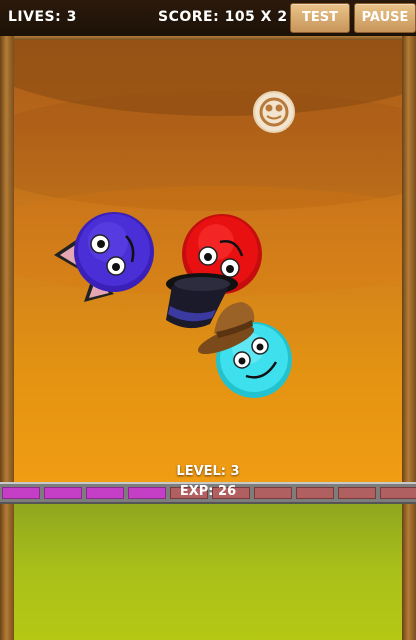 The image size is (416, 640). Describe the element at coordinates (102, 265) in the screenshot. I see `purple-cat-creature` at that location.